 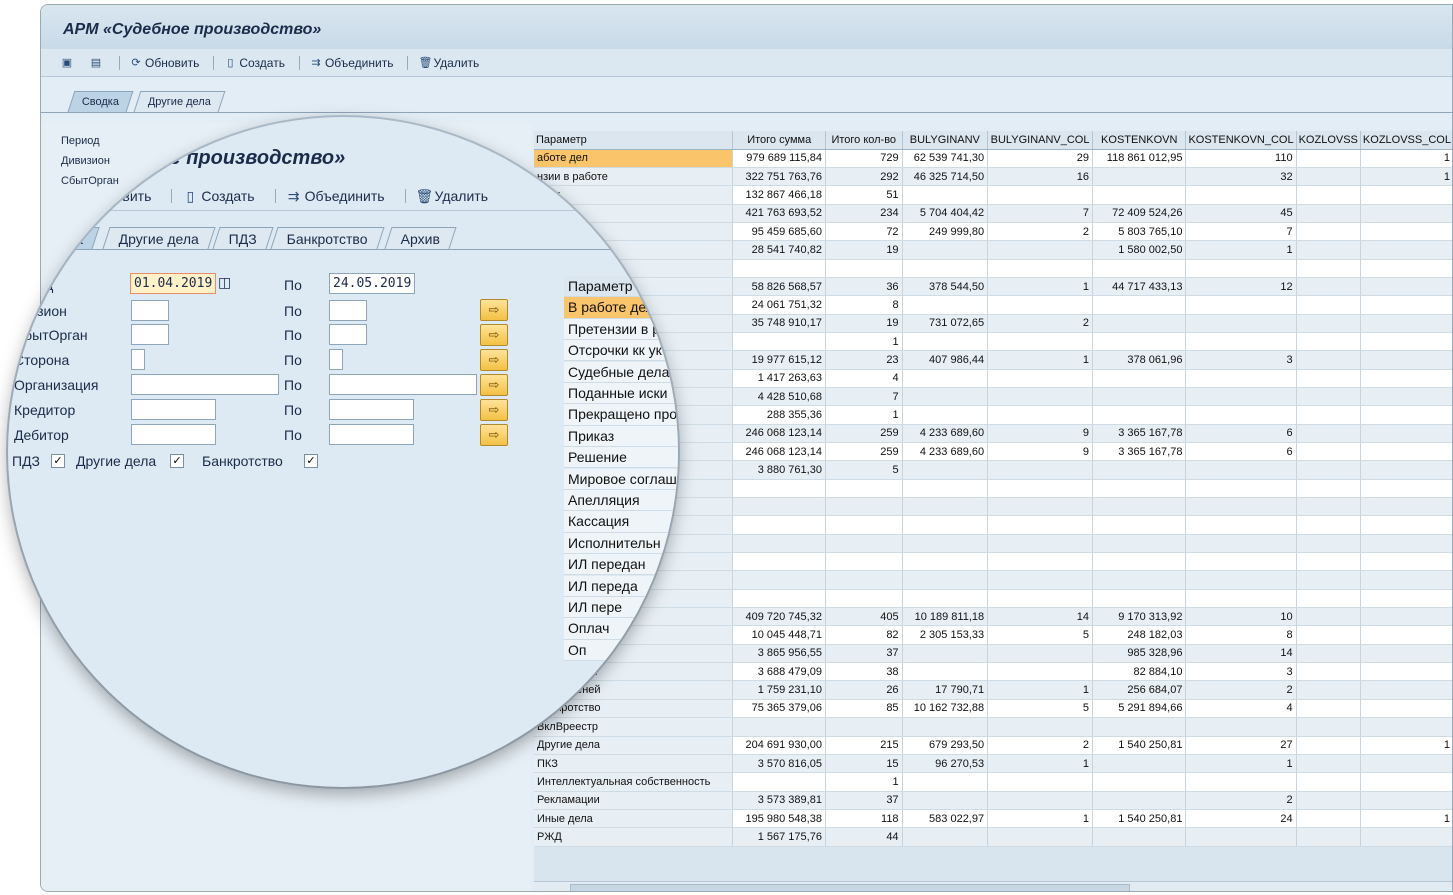 I want to click on horizontal-scrollbar, so click(x=993, y=886).